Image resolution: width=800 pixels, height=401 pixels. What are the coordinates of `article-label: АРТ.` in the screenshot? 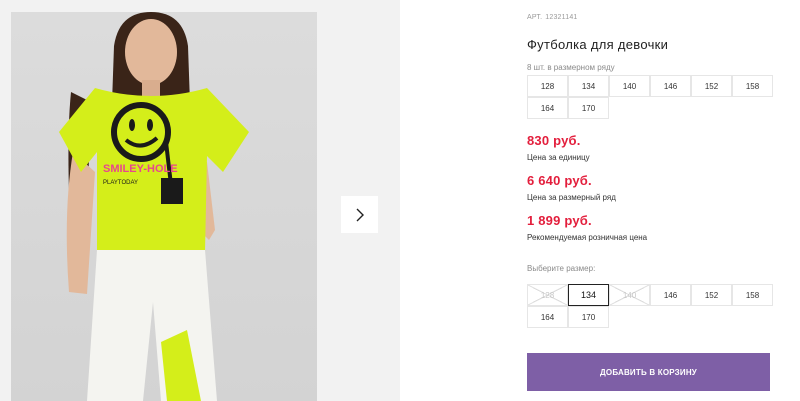 It's located at (535, 17).